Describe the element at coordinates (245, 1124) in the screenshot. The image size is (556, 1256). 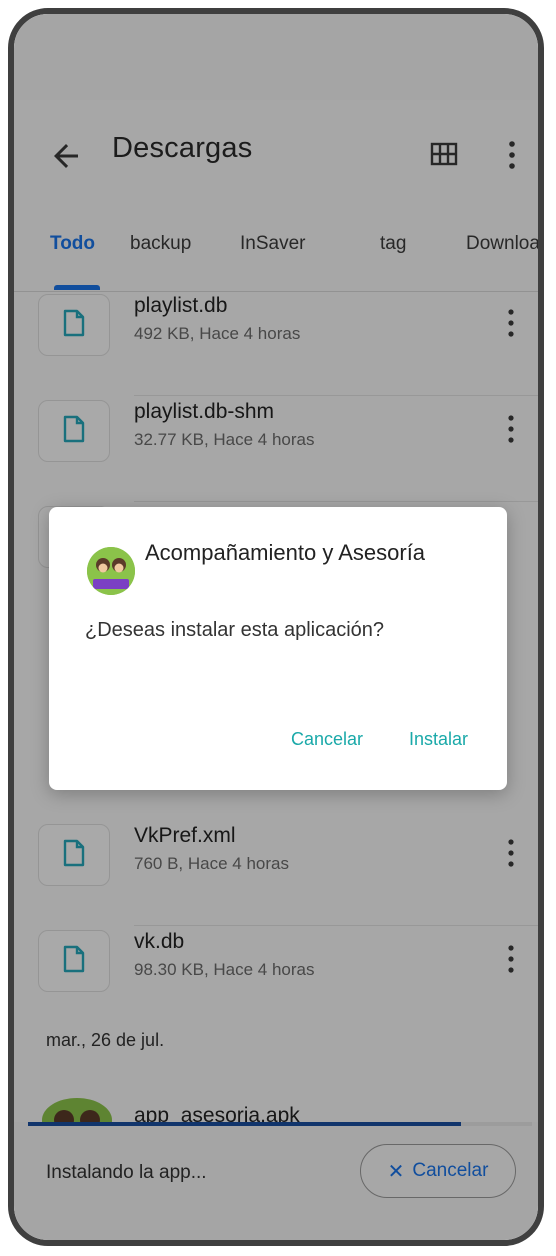
I see `progress-fill` at that location.